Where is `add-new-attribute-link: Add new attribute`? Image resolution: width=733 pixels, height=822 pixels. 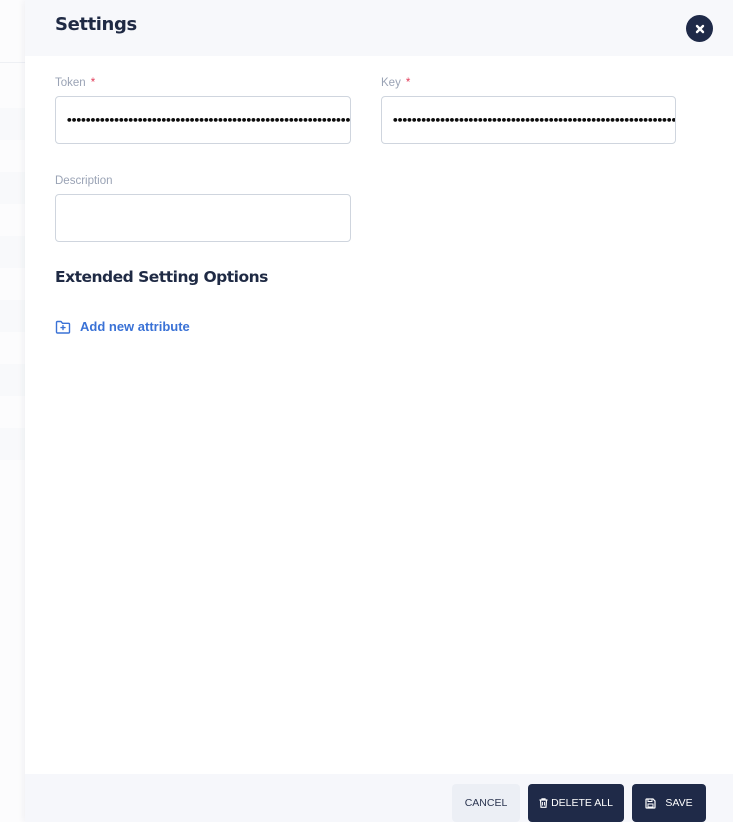 add-new-attribute-link: Add new attribute is located at coordinates (122, 326).